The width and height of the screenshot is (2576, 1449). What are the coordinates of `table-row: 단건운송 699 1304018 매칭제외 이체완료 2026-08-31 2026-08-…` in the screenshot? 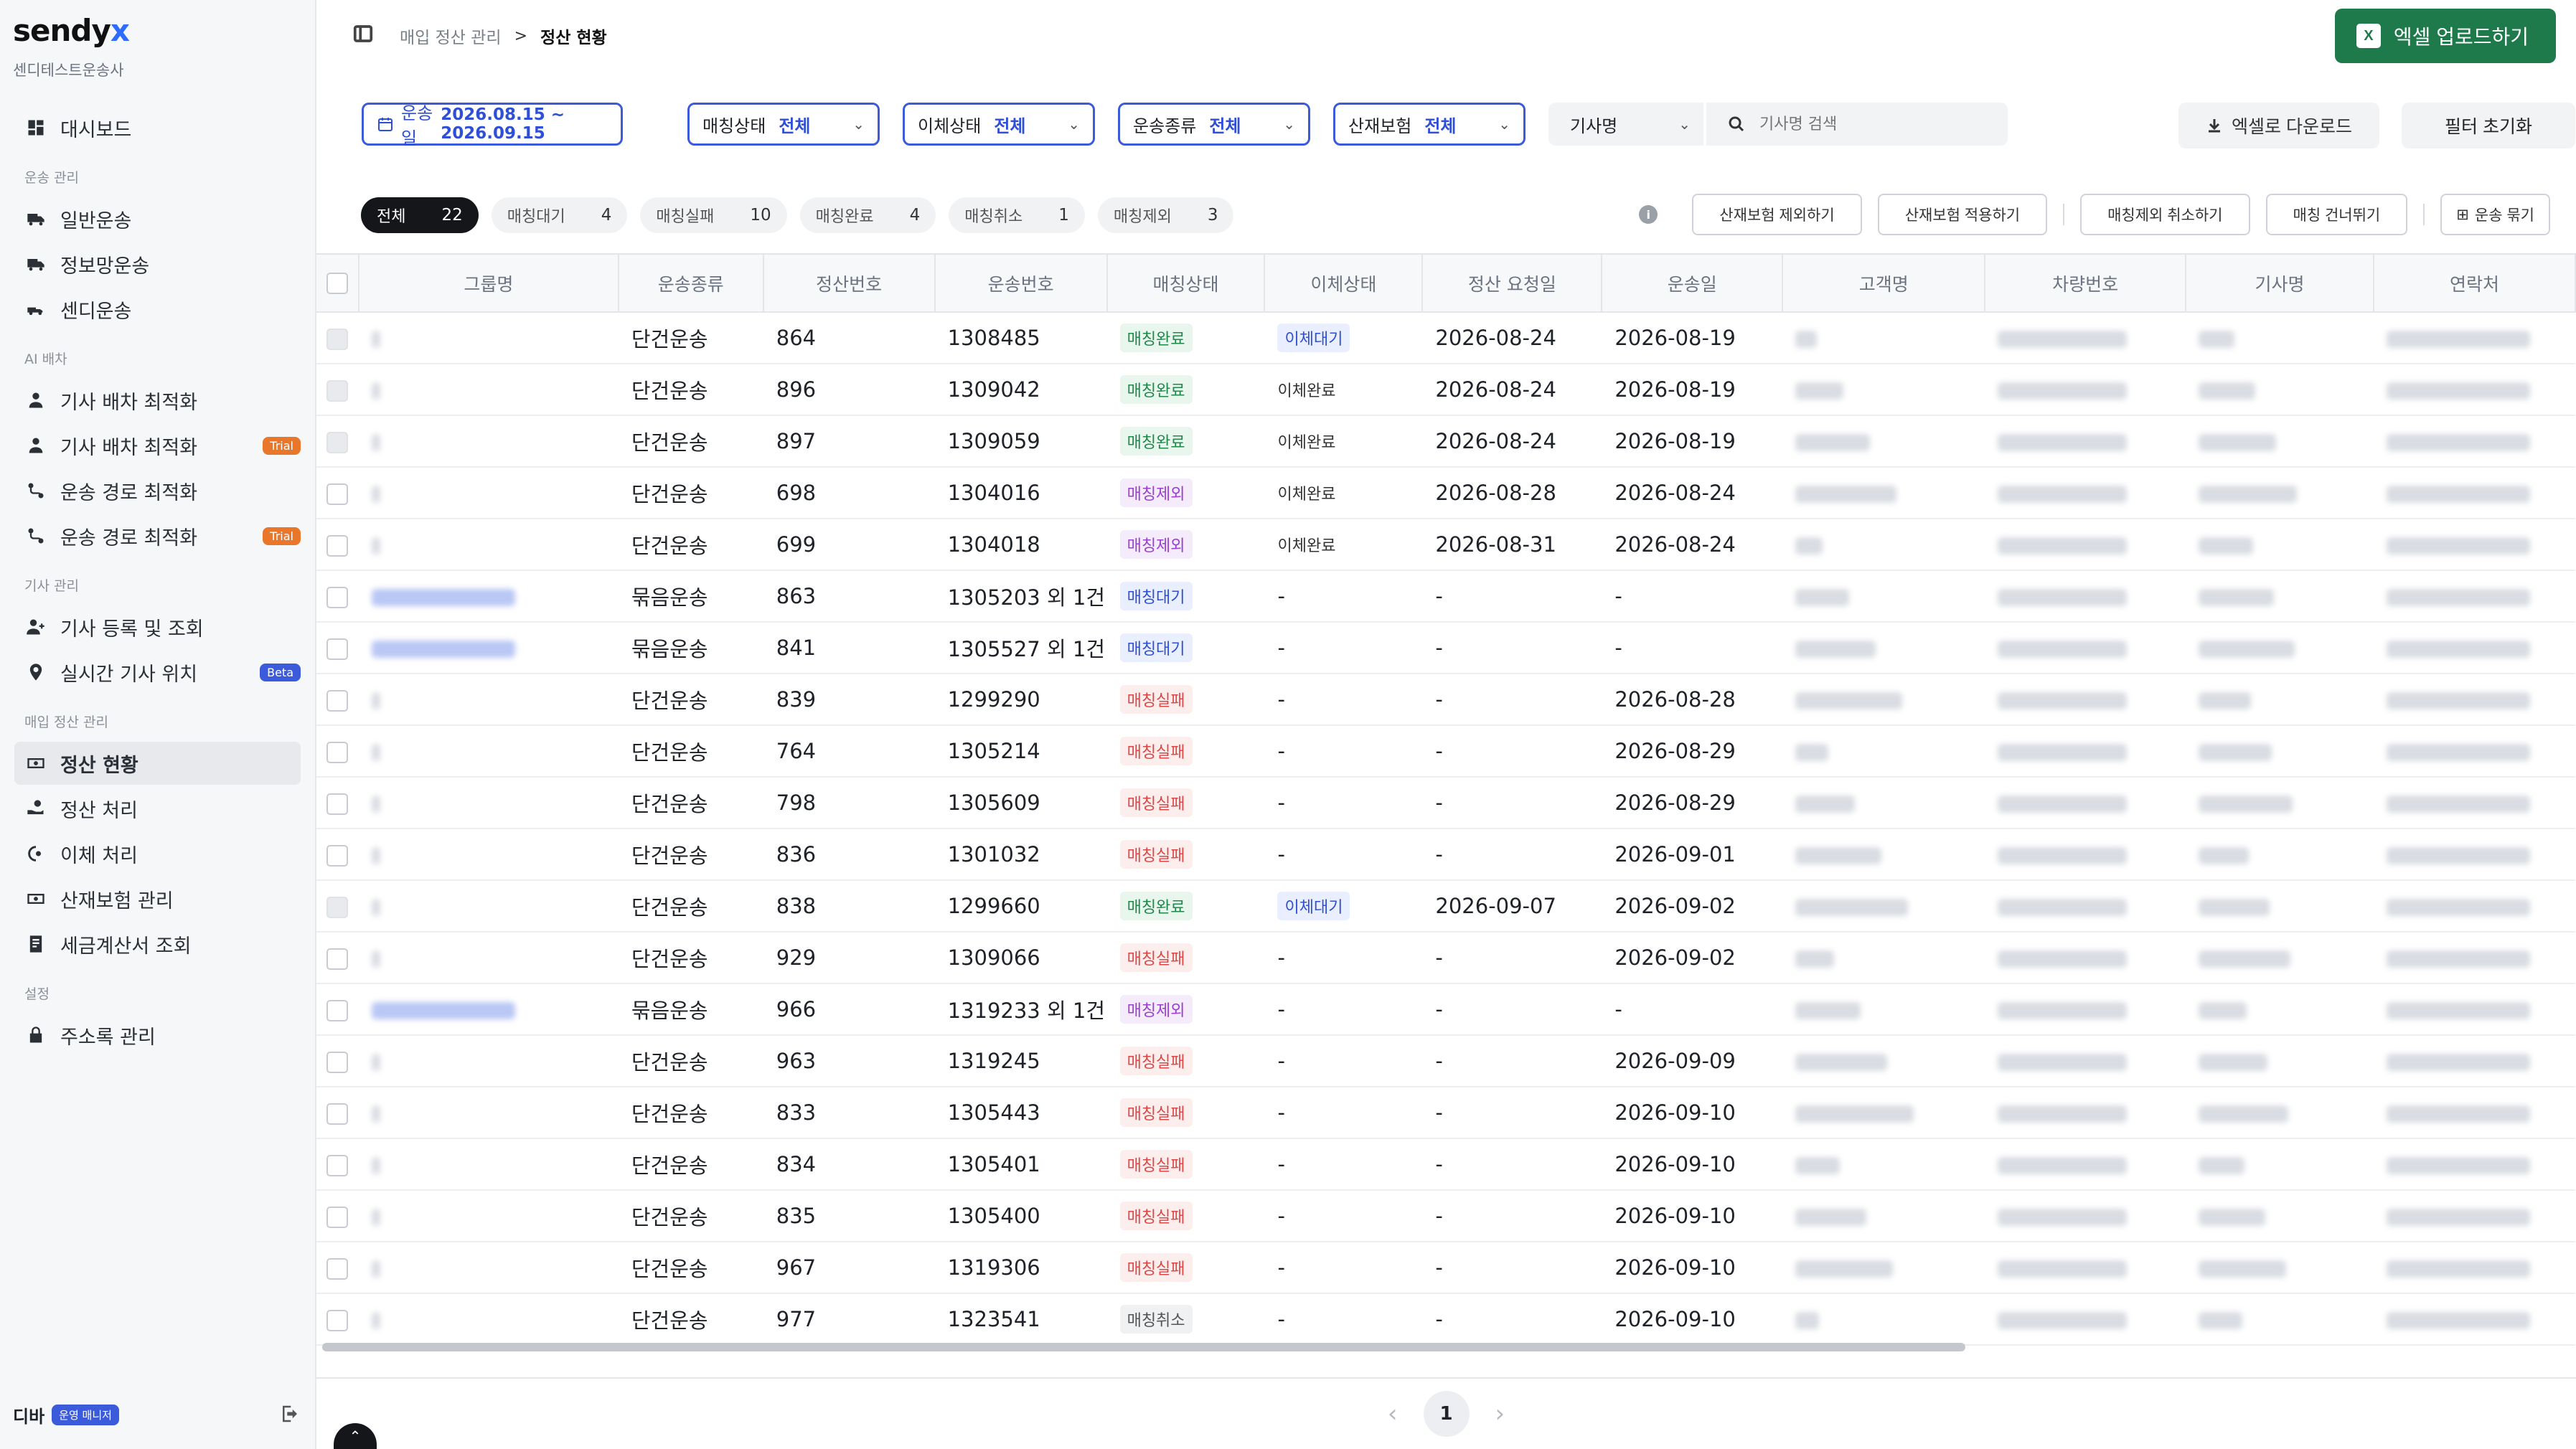 It's located at (1445, 545).